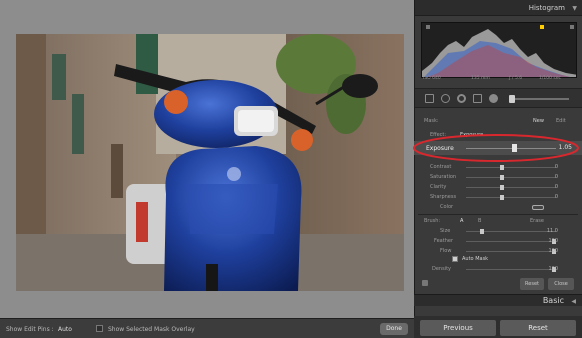  What do you see at coordinates (514, 148) in the screenshot?
I see `exposure-knob` at bounding box center [514, 148].